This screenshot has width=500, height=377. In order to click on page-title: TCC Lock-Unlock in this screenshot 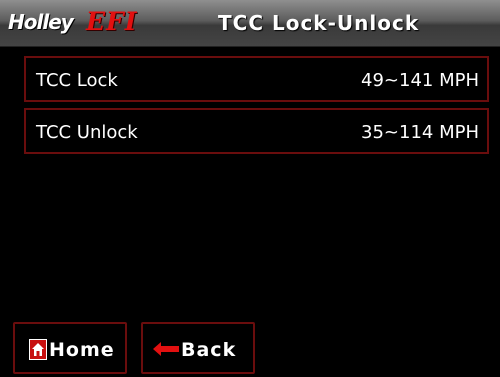, I will do `click(319, 23)`.